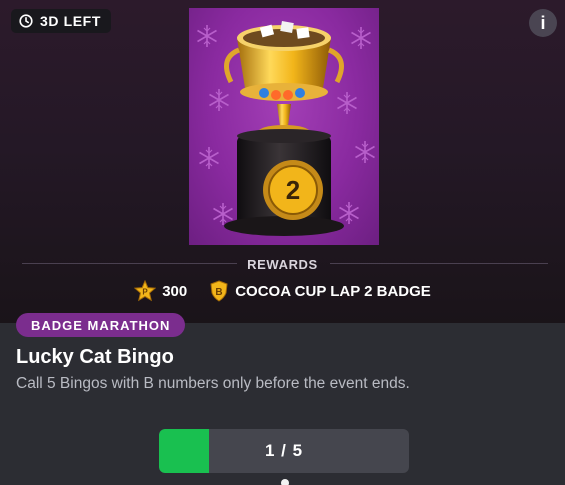 Image resolution: width=565 pixels, height=485 pixels. I want to click on rewards-list: P 300 B COCOA CUP LAP 2 BADGE, so click(282, 291).